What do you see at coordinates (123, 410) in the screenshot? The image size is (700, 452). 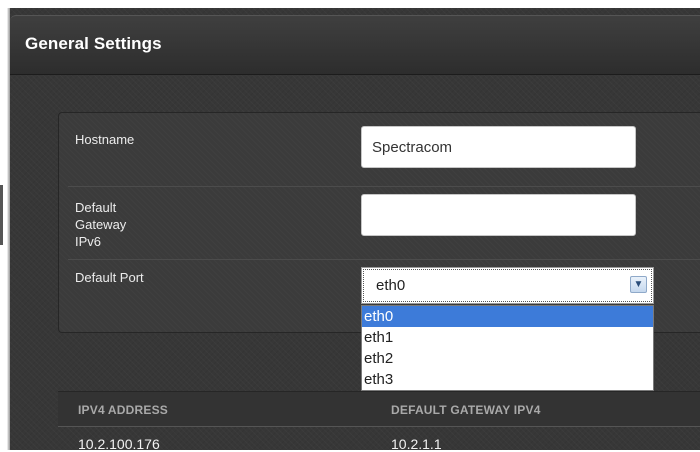 I see `column-header-ipv4-address: IPV4 ADDRESS` at bounding box center [123, 410].